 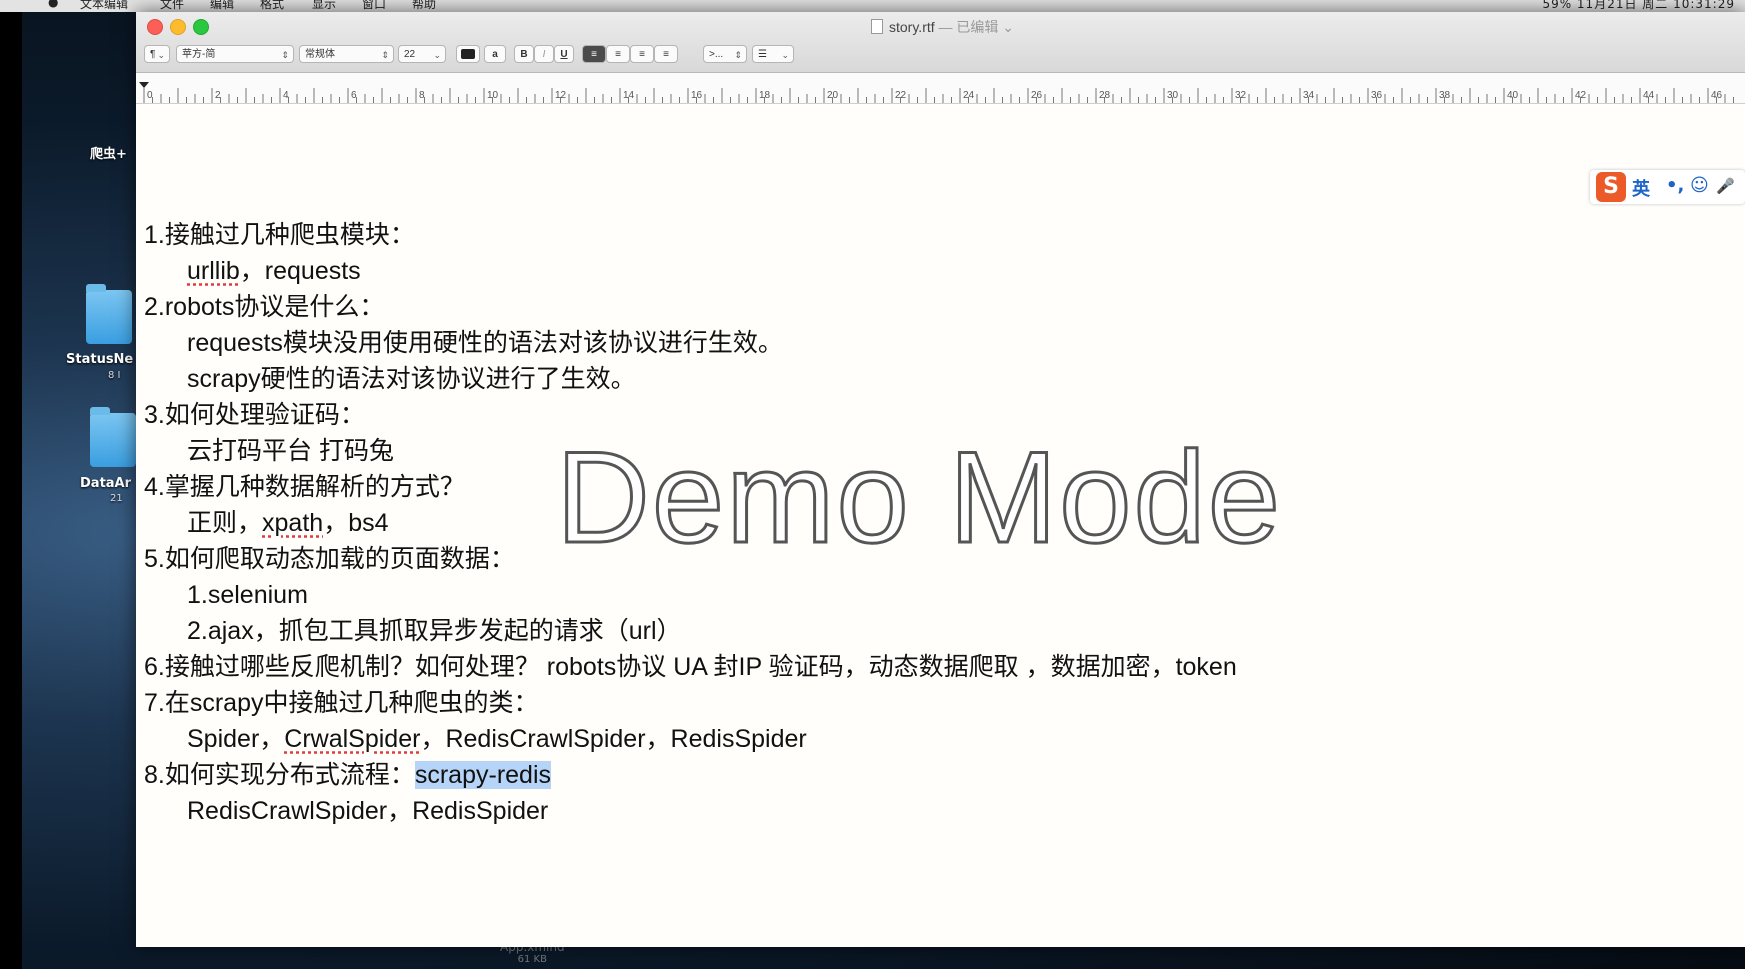 What do you see at coordinates (1377, 95) in the screenshot?
I see `ruler-label: 36` at bounding box center [1377, 95].